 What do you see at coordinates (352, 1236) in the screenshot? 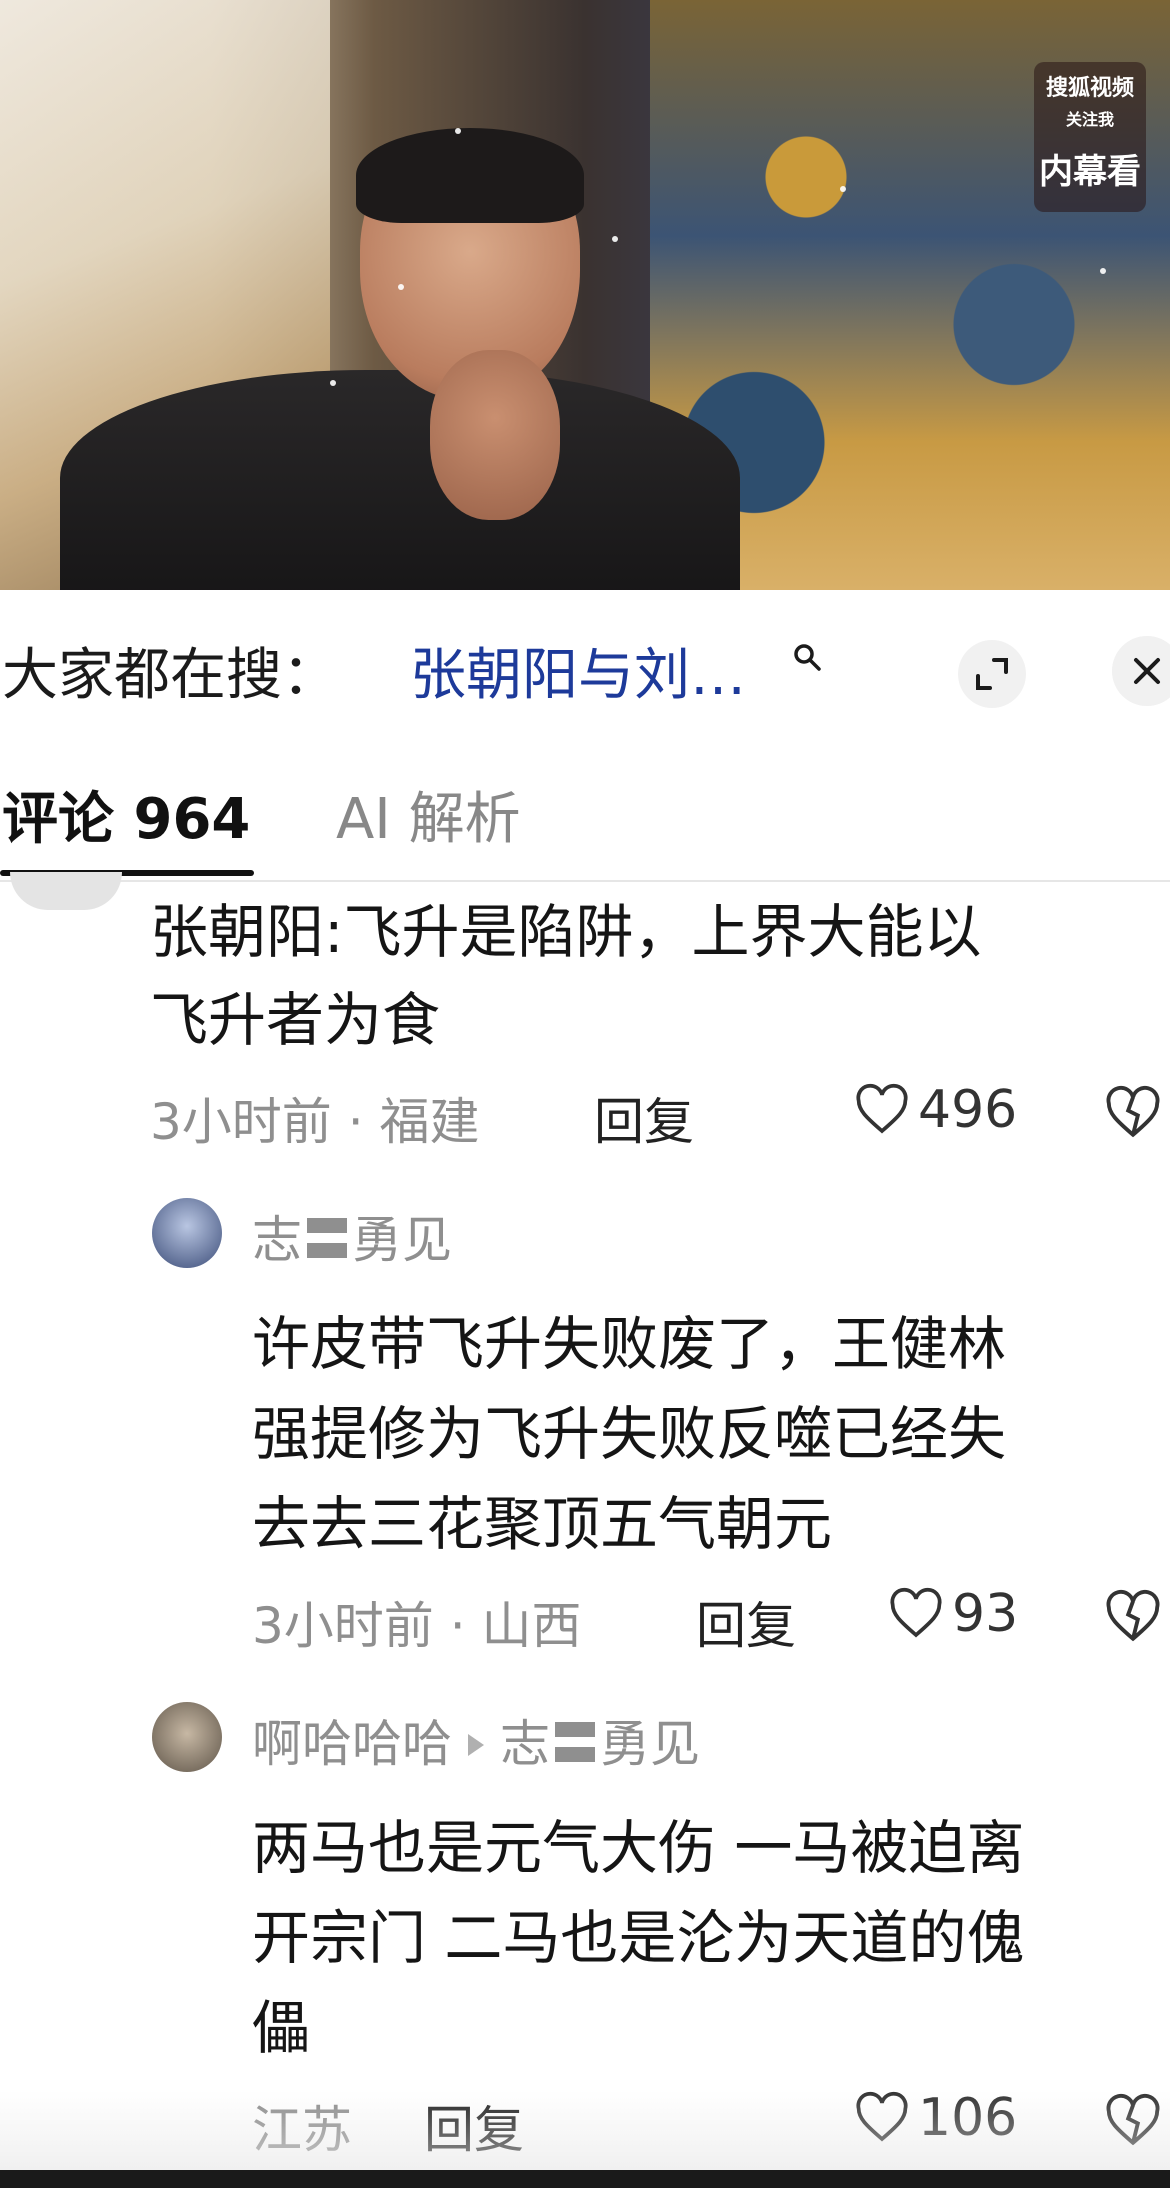
I see `comment-author: 志〓勇见` at bounding box center [352, 1236].